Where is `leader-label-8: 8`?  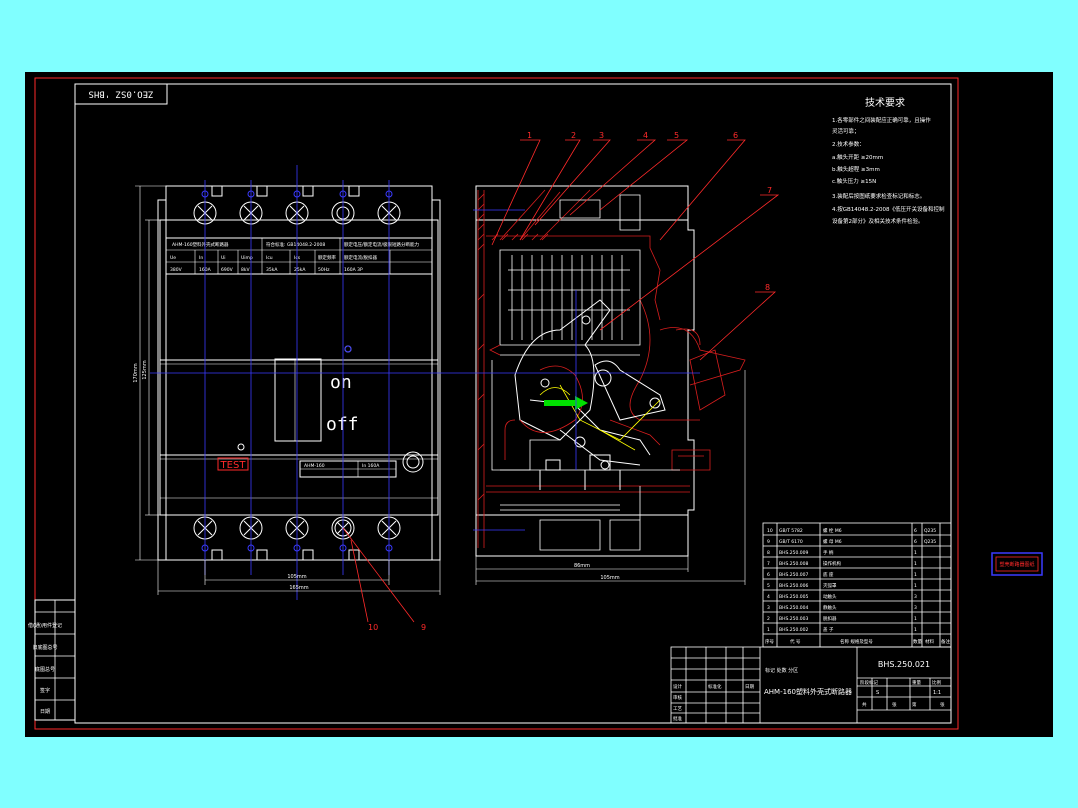
leader-label-8: 8 is located at coordinates (767, 287).